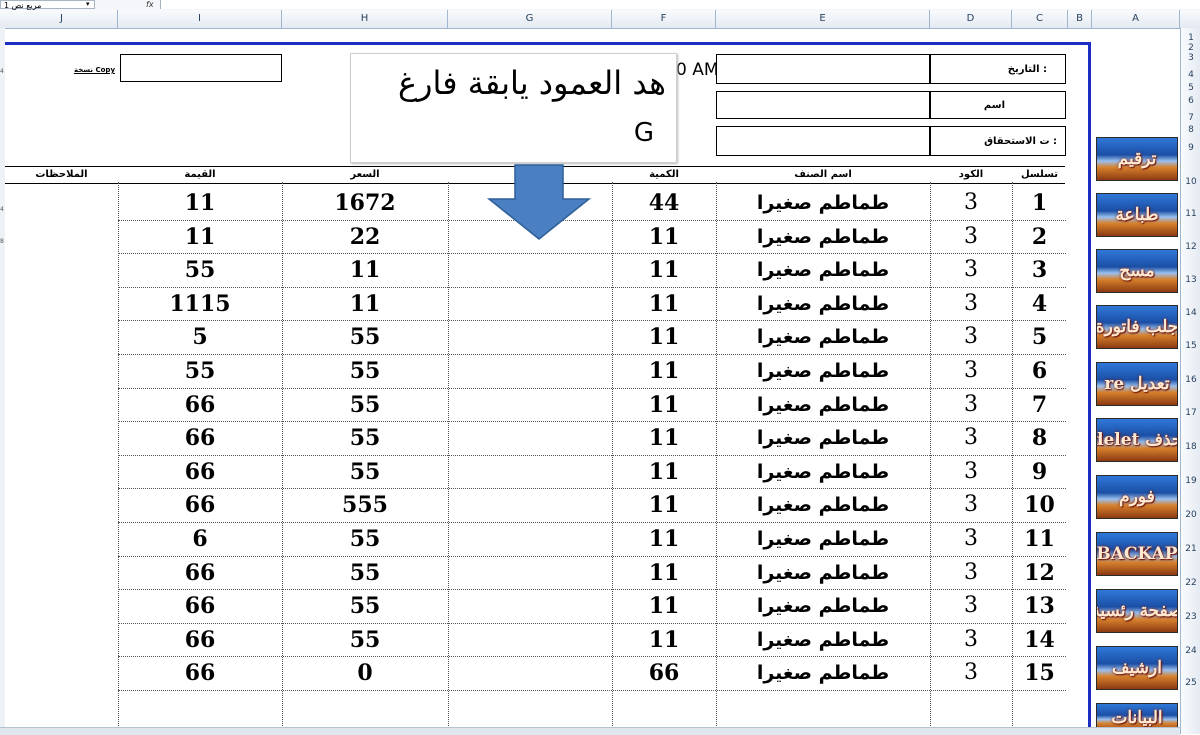 The image size is (1200, 735). I want to click on cell-serial: 1, so click(1039, 203).